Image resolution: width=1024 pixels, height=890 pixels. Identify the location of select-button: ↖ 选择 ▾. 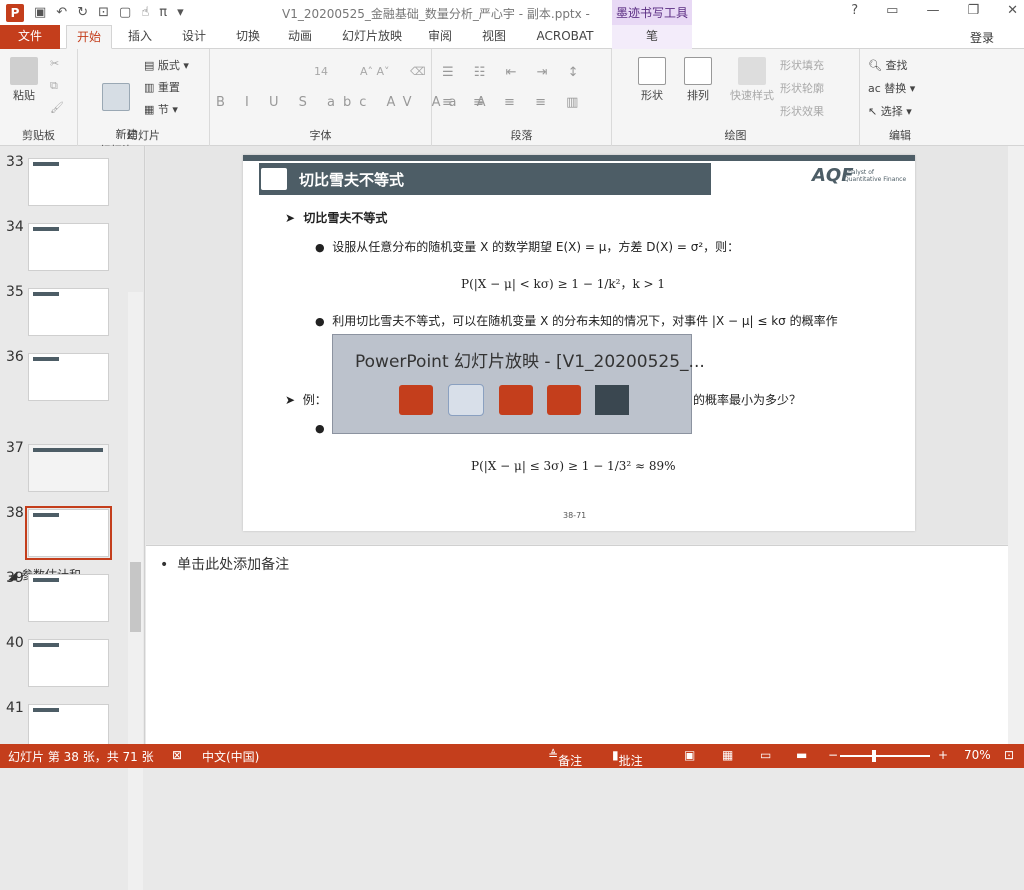
(890, 111).